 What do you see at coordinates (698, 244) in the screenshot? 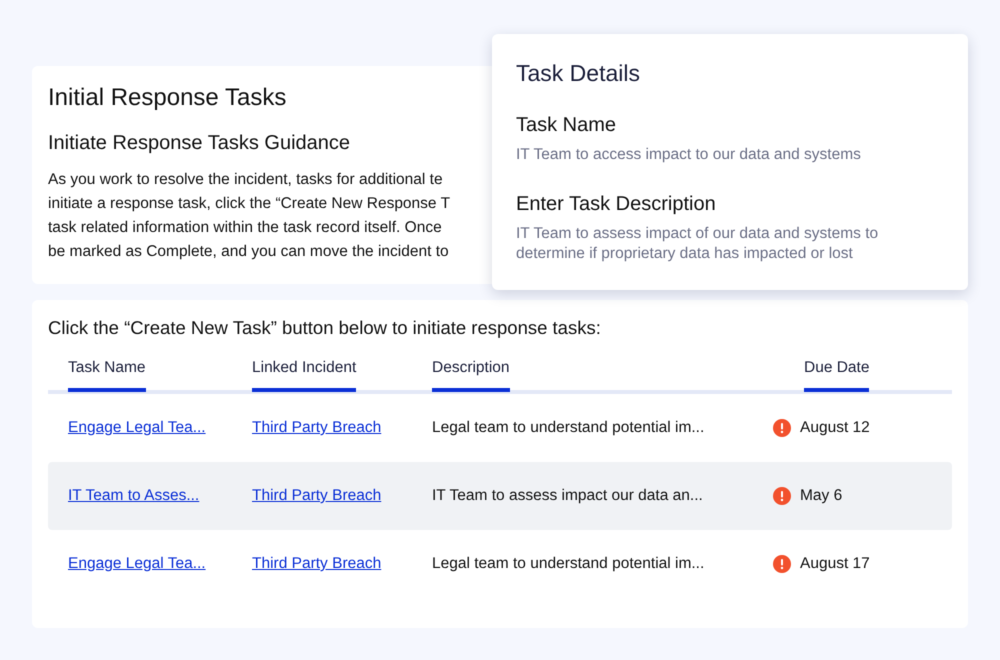
I see `field-value: IT Team to assess impact of our data and systems to determine if proprietary data has impacted or lost` at bounding box center [698, 244].